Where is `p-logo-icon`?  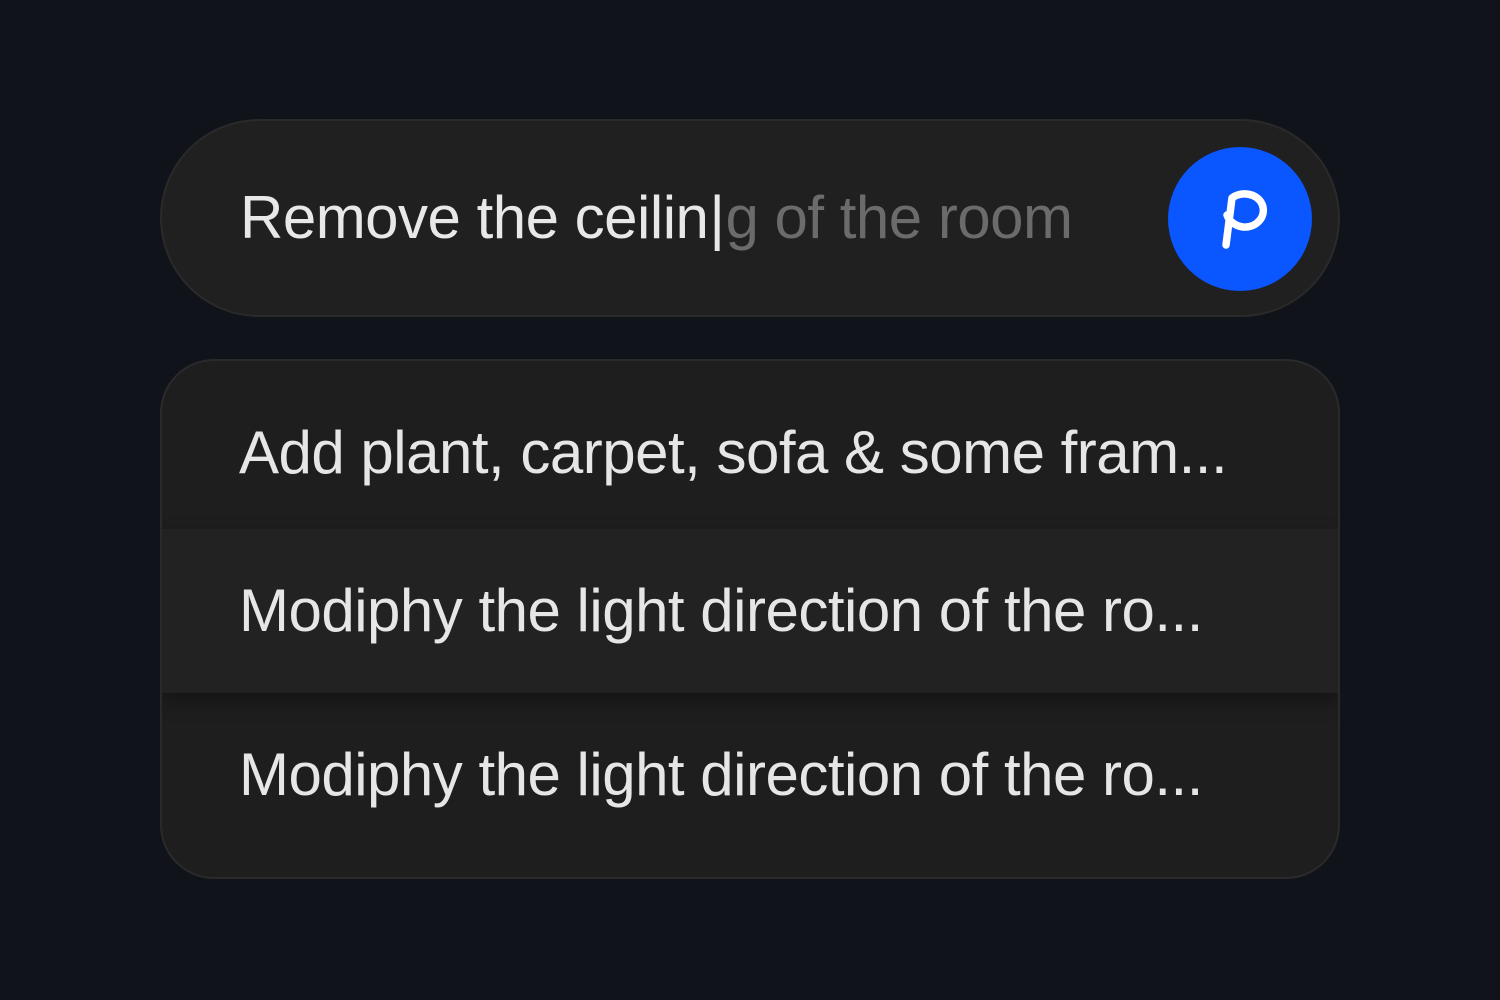
p-logo-icon is located at coordinates (1244, 219).